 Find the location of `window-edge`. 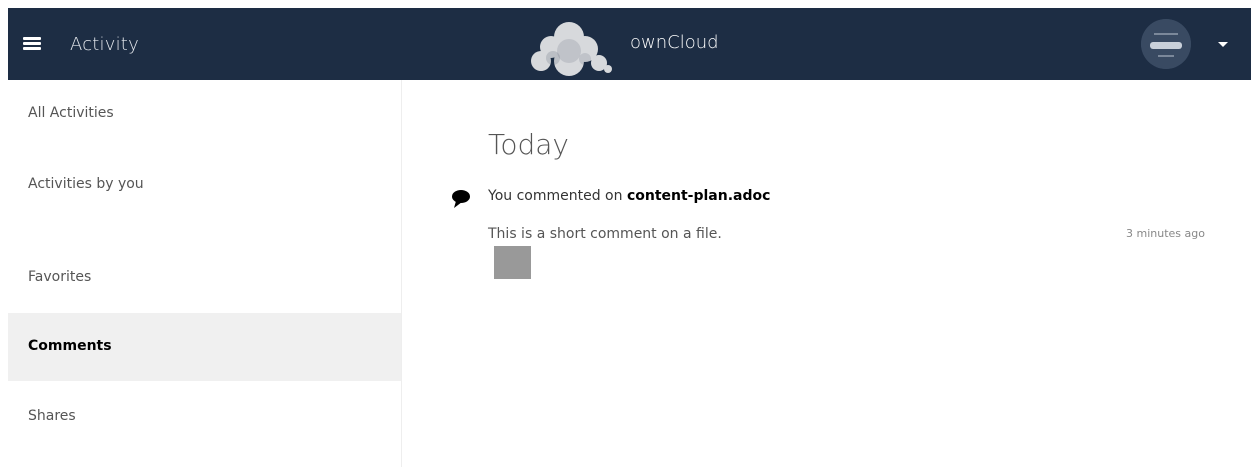

window-edge is located at coordinates (4, 233).